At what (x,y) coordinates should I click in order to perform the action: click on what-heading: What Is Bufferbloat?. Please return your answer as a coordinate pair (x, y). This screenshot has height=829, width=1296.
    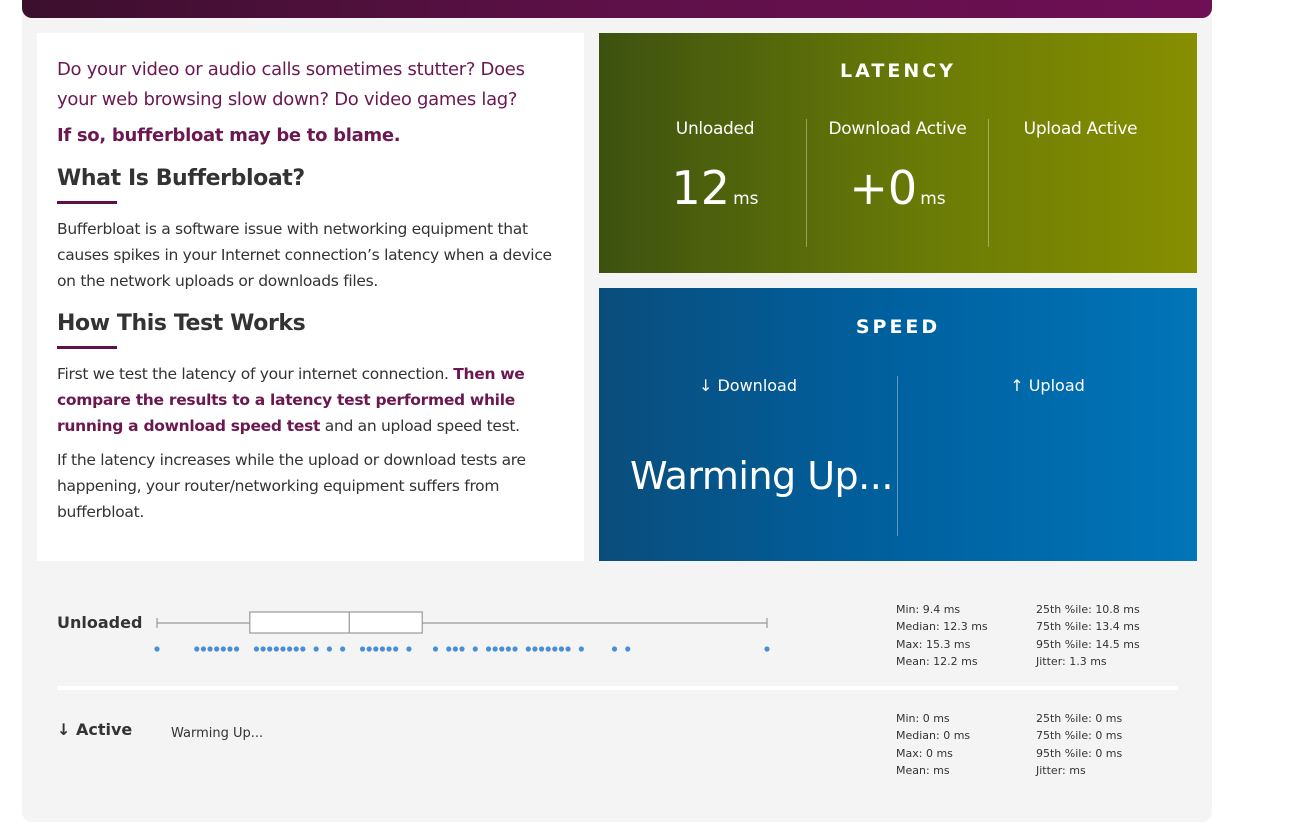
    Looking at the image, I should click on (181, 178).